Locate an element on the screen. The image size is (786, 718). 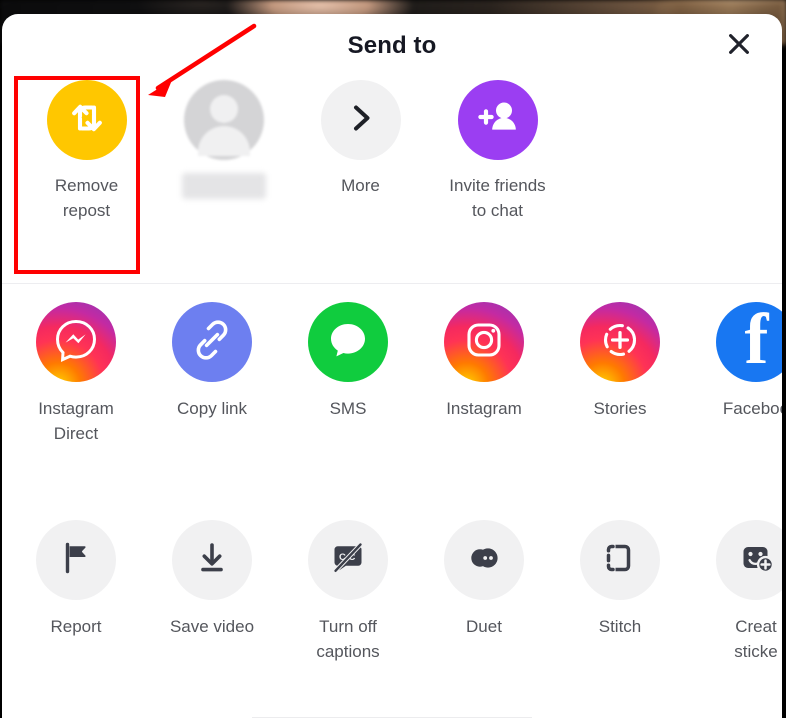
add-person-icon is located at coordinates (498, 120).